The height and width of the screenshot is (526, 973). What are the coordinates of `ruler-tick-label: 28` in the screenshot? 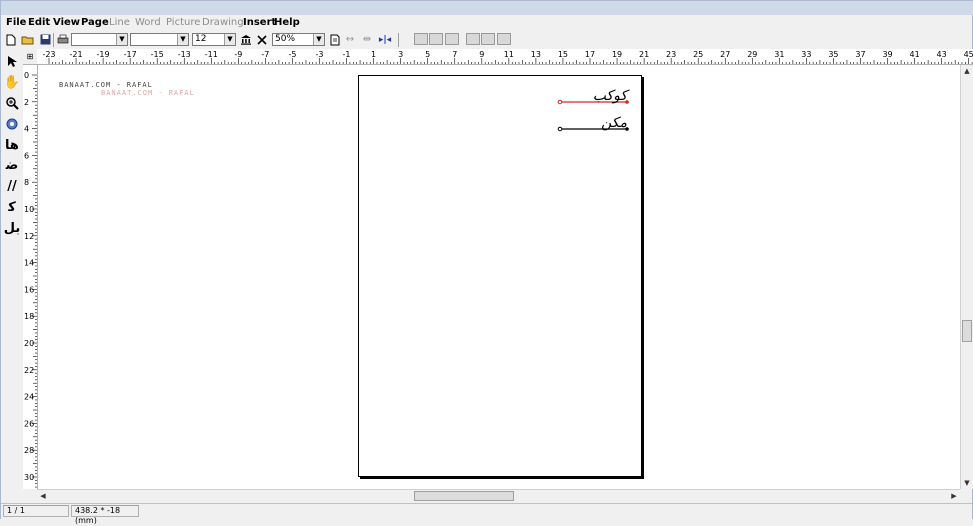 It's located at (29, 450).